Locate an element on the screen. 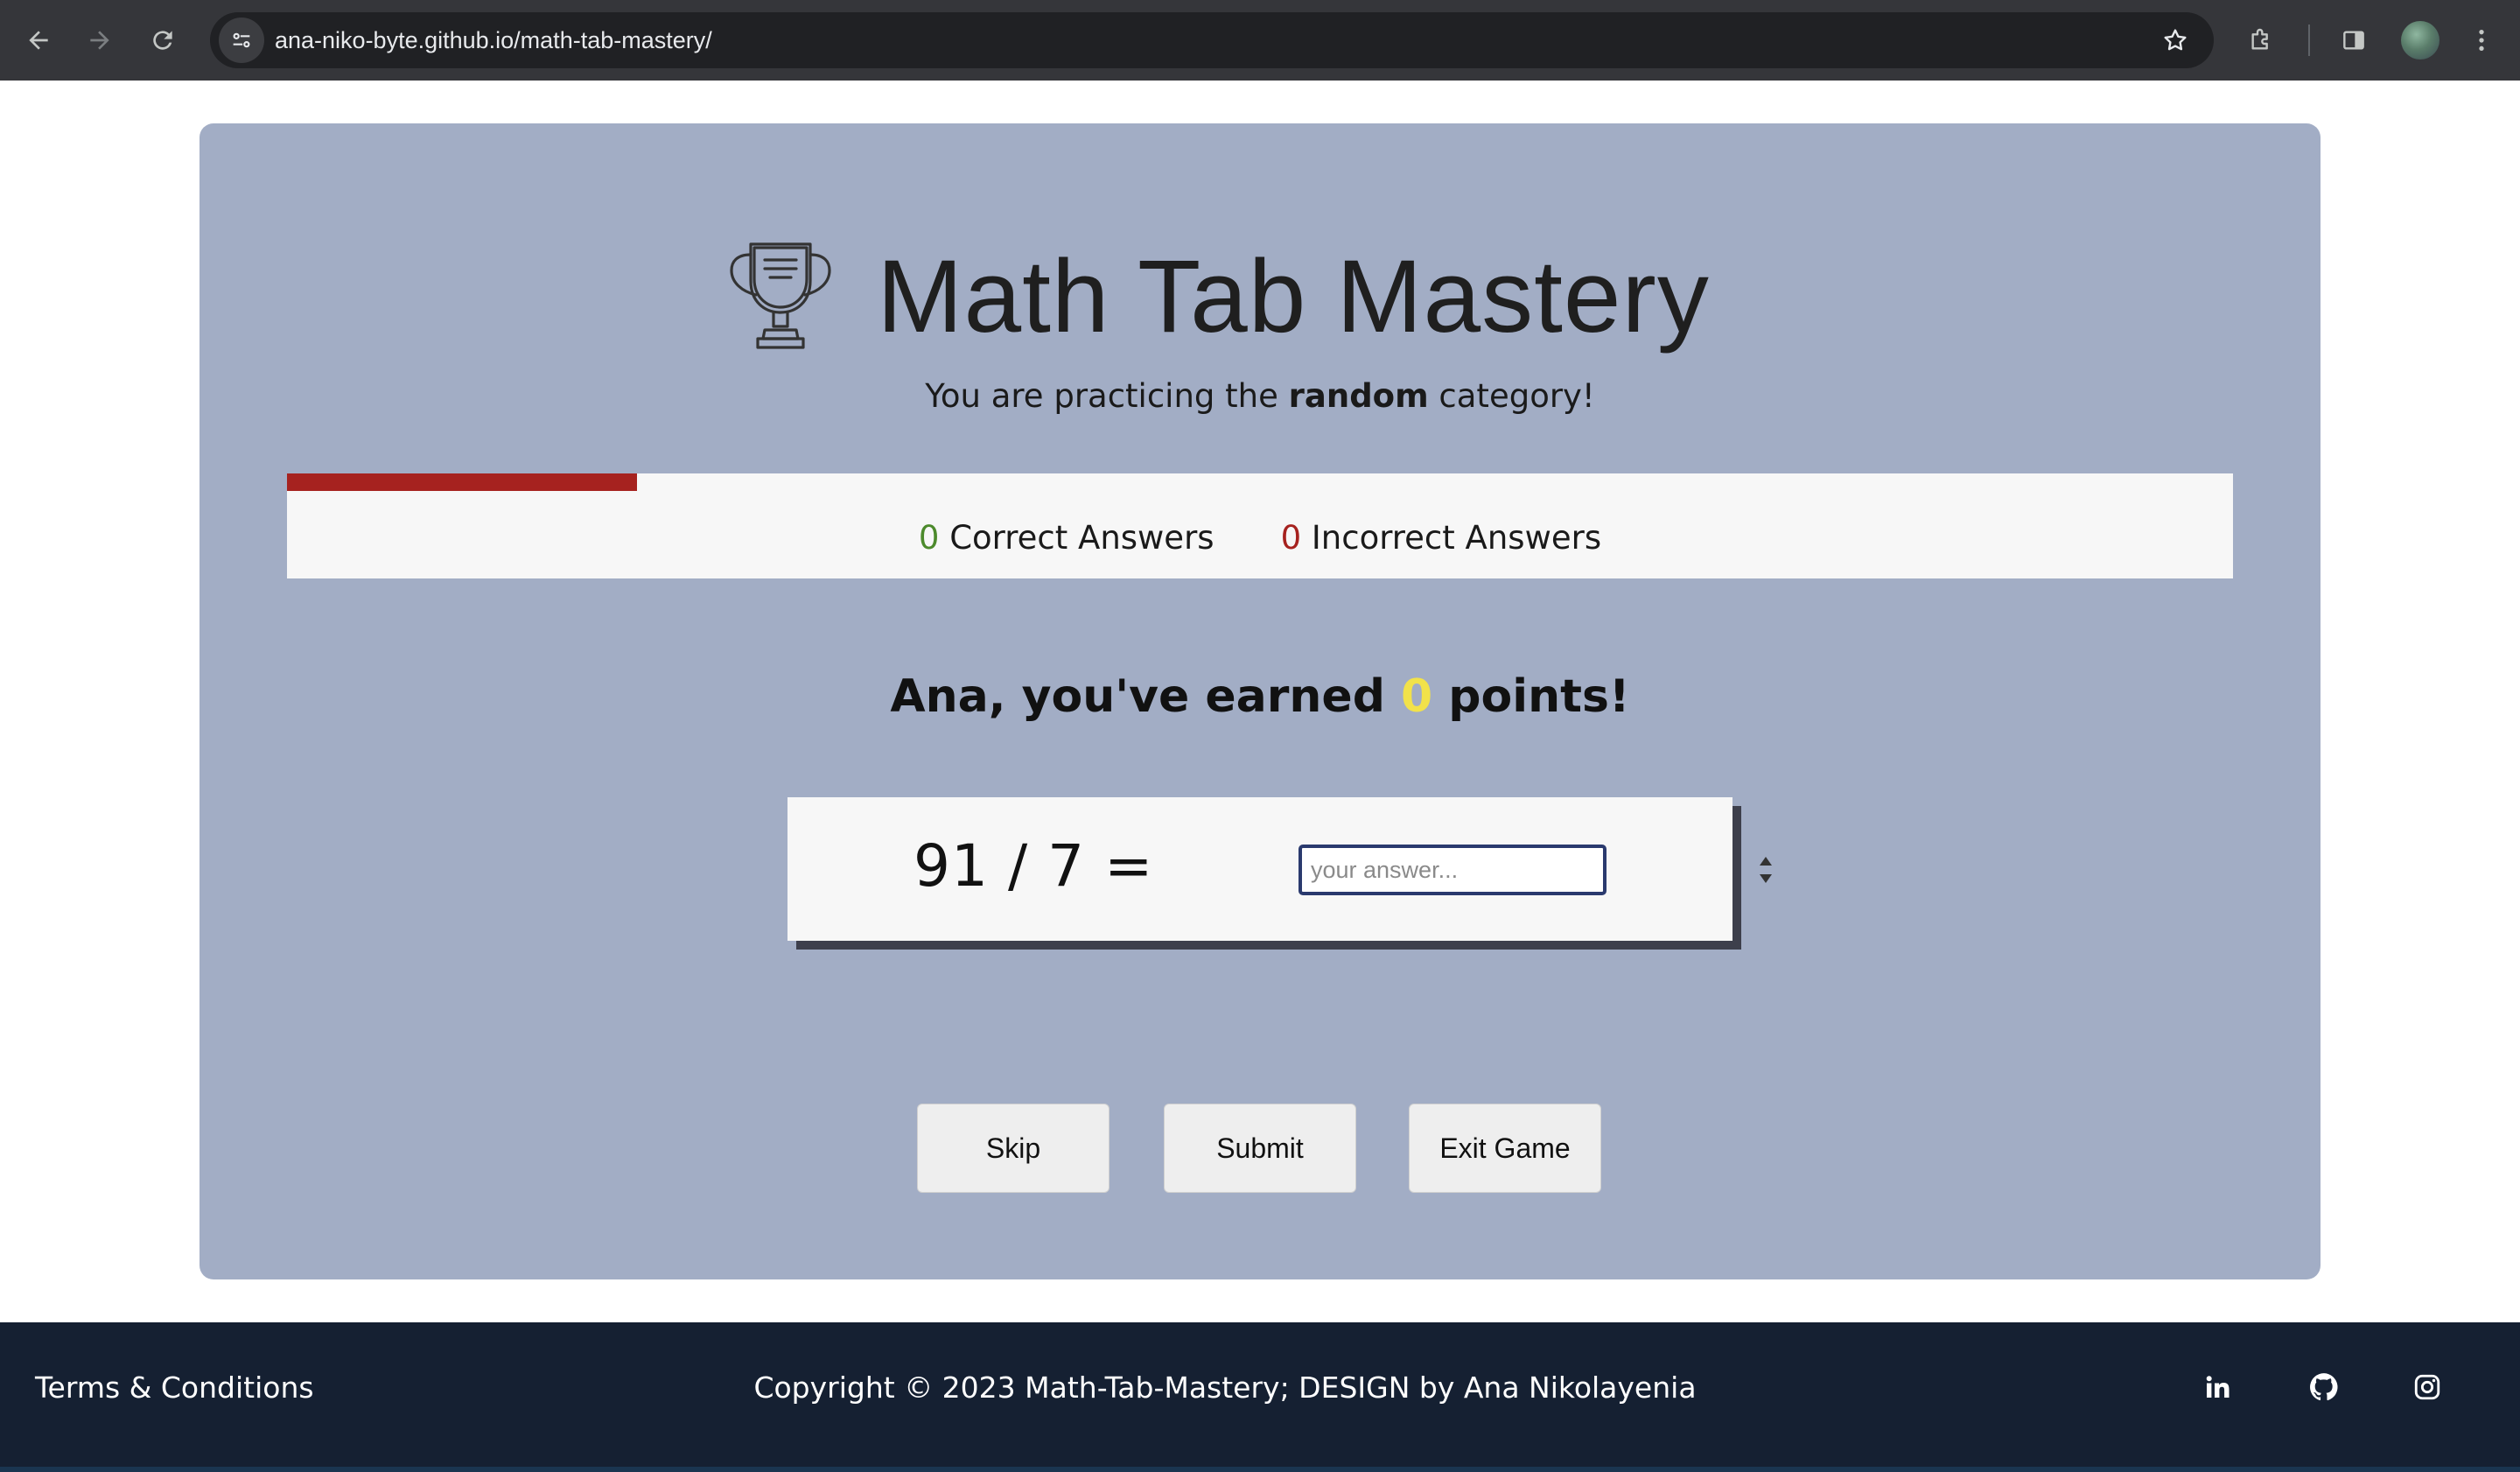 This screenshot has width=2520, height=1472. category-subtitle: You are practicing the random category! is located at coordinates (1260, 396).